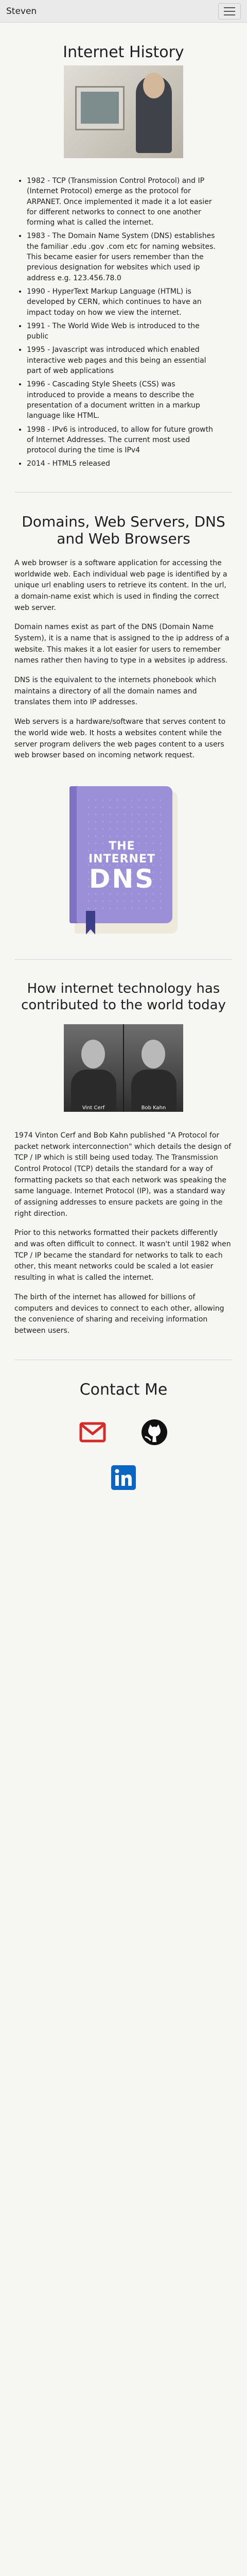  Describe the element at coordinates (122, 878) in the screenshot. I see `book-line2: DNS` at that location.